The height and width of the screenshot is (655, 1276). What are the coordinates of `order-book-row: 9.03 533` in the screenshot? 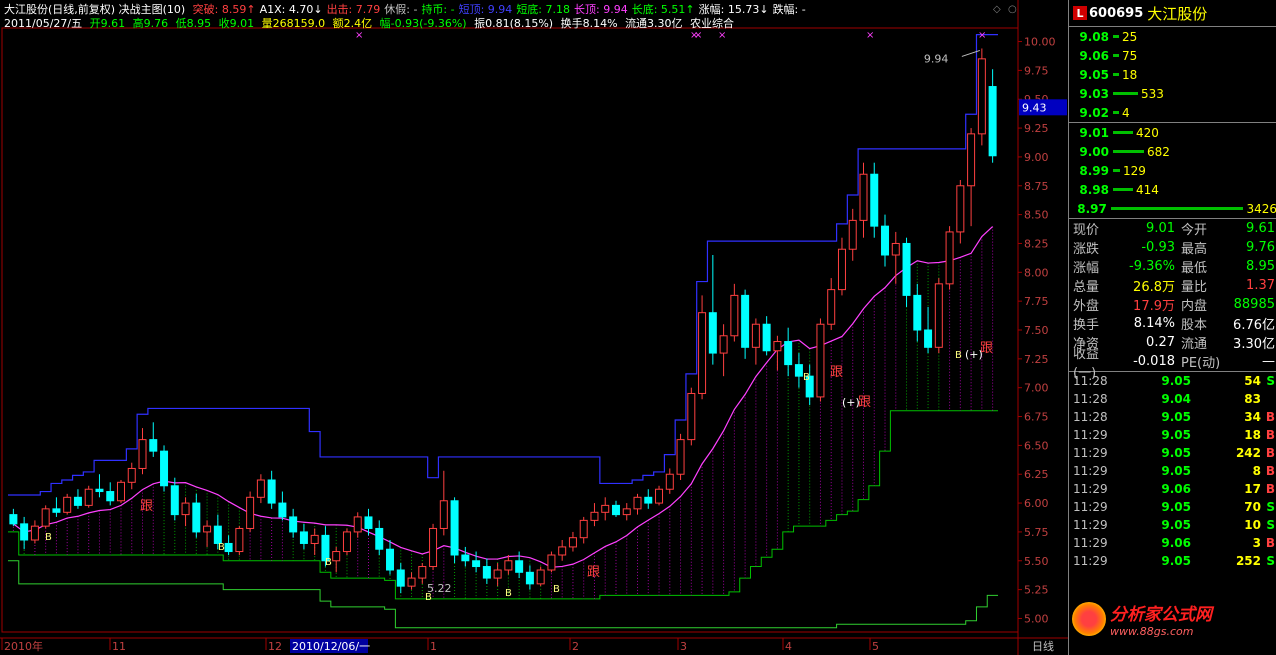 It's located at (1172, 93).